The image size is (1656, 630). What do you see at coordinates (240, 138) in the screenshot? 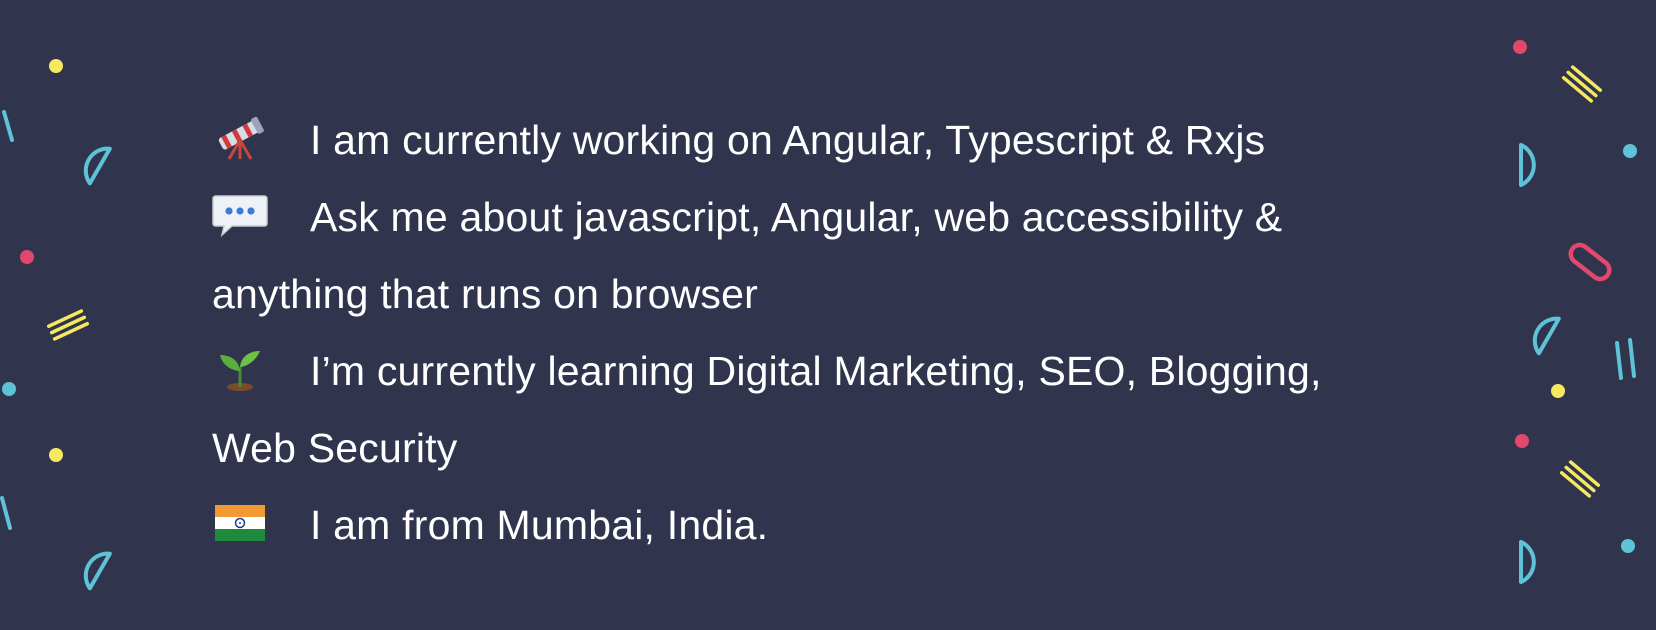
I see `telescope-icon` at bounding box center [240, 138].